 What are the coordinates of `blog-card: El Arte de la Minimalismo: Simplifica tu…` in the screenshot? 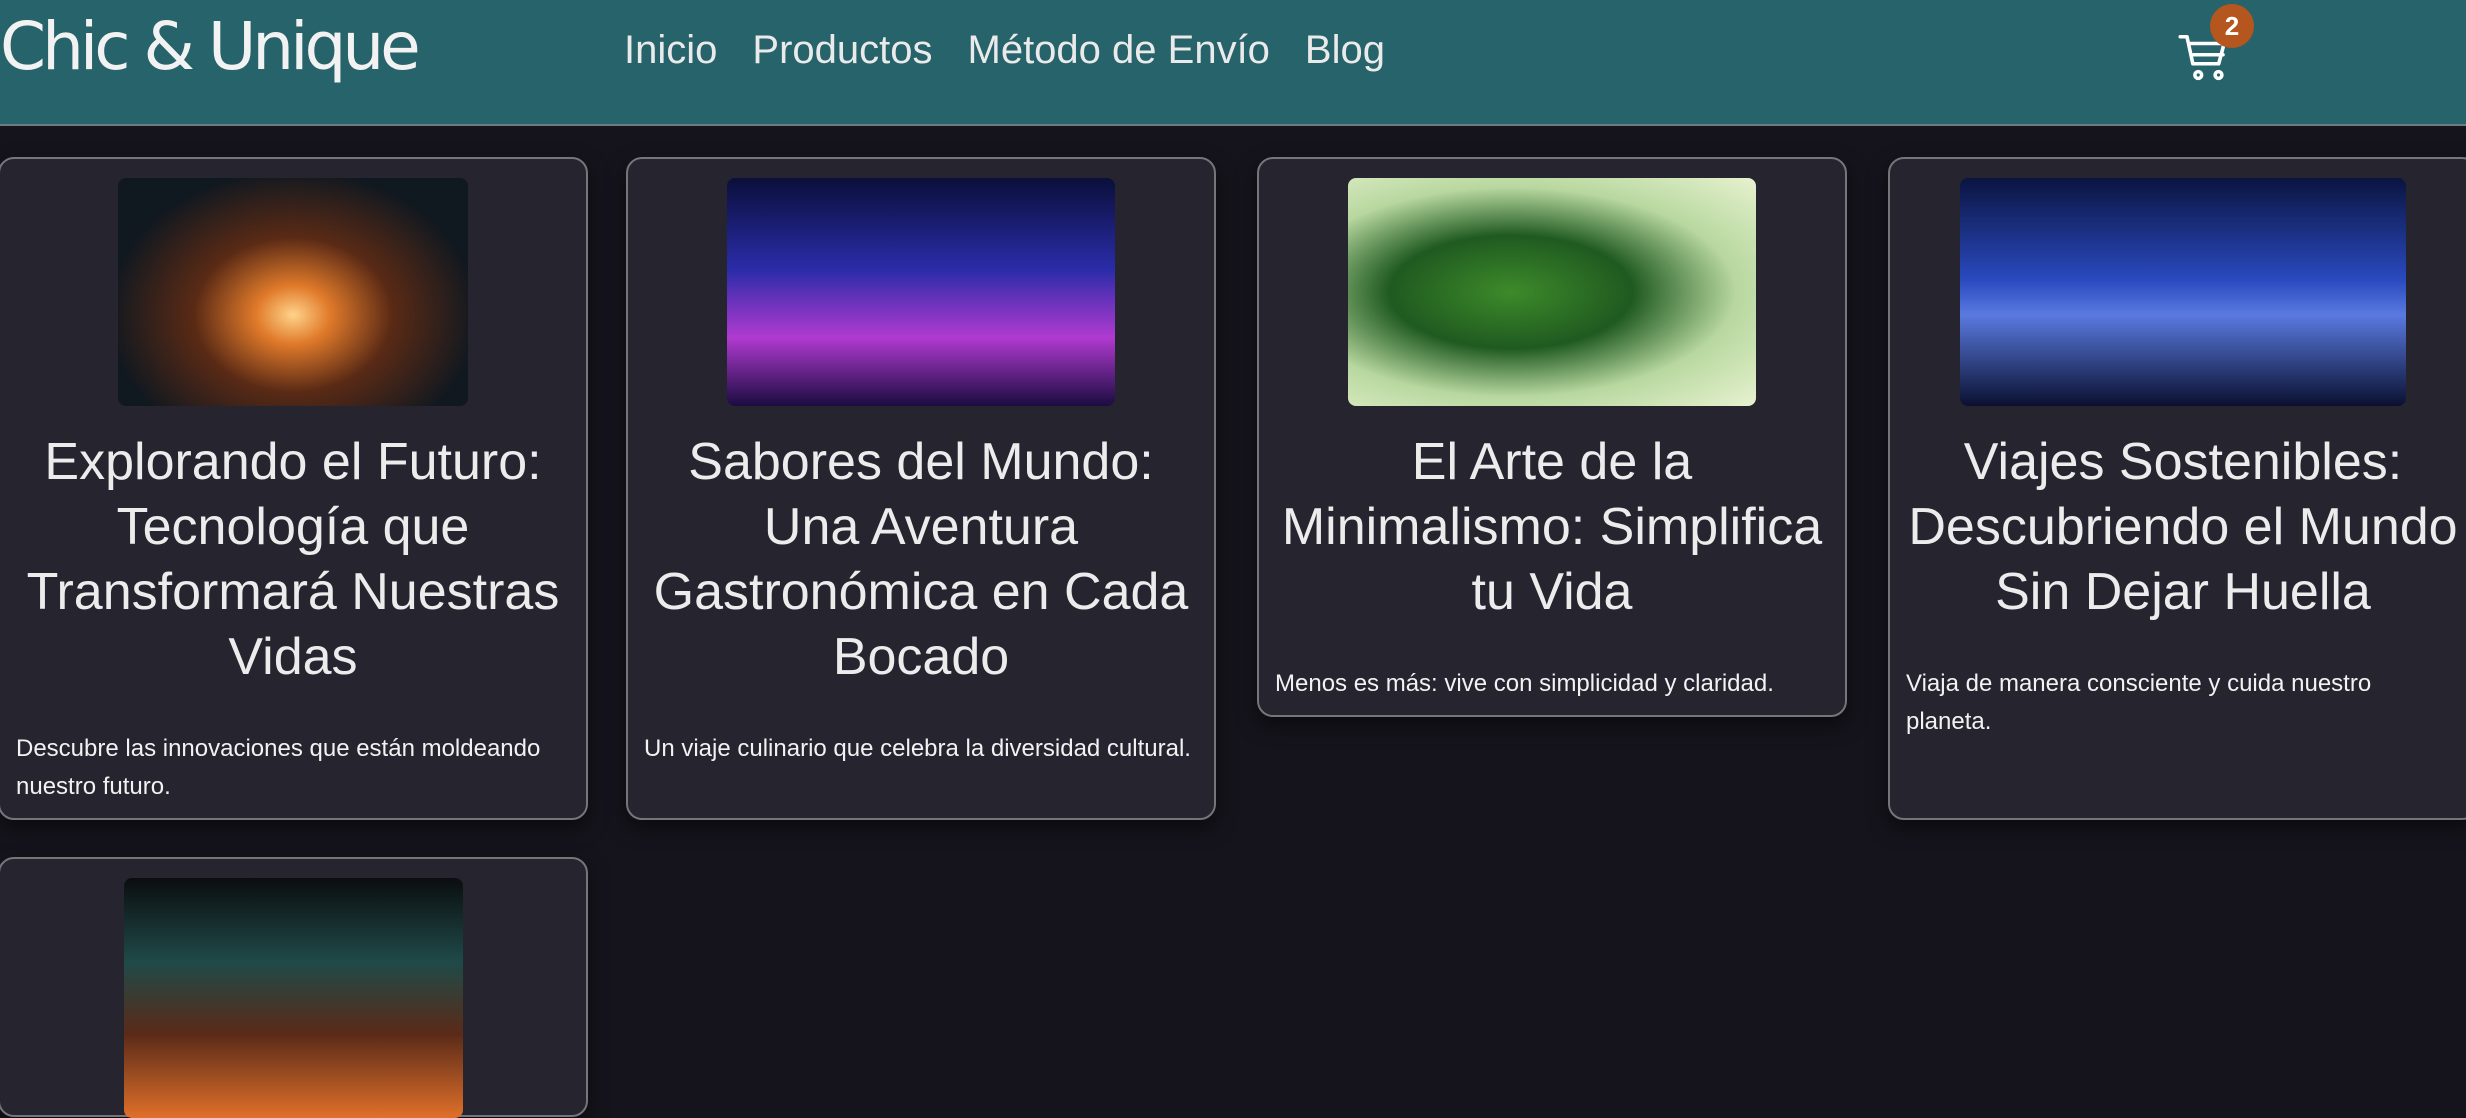 It's located at (1552, 437).